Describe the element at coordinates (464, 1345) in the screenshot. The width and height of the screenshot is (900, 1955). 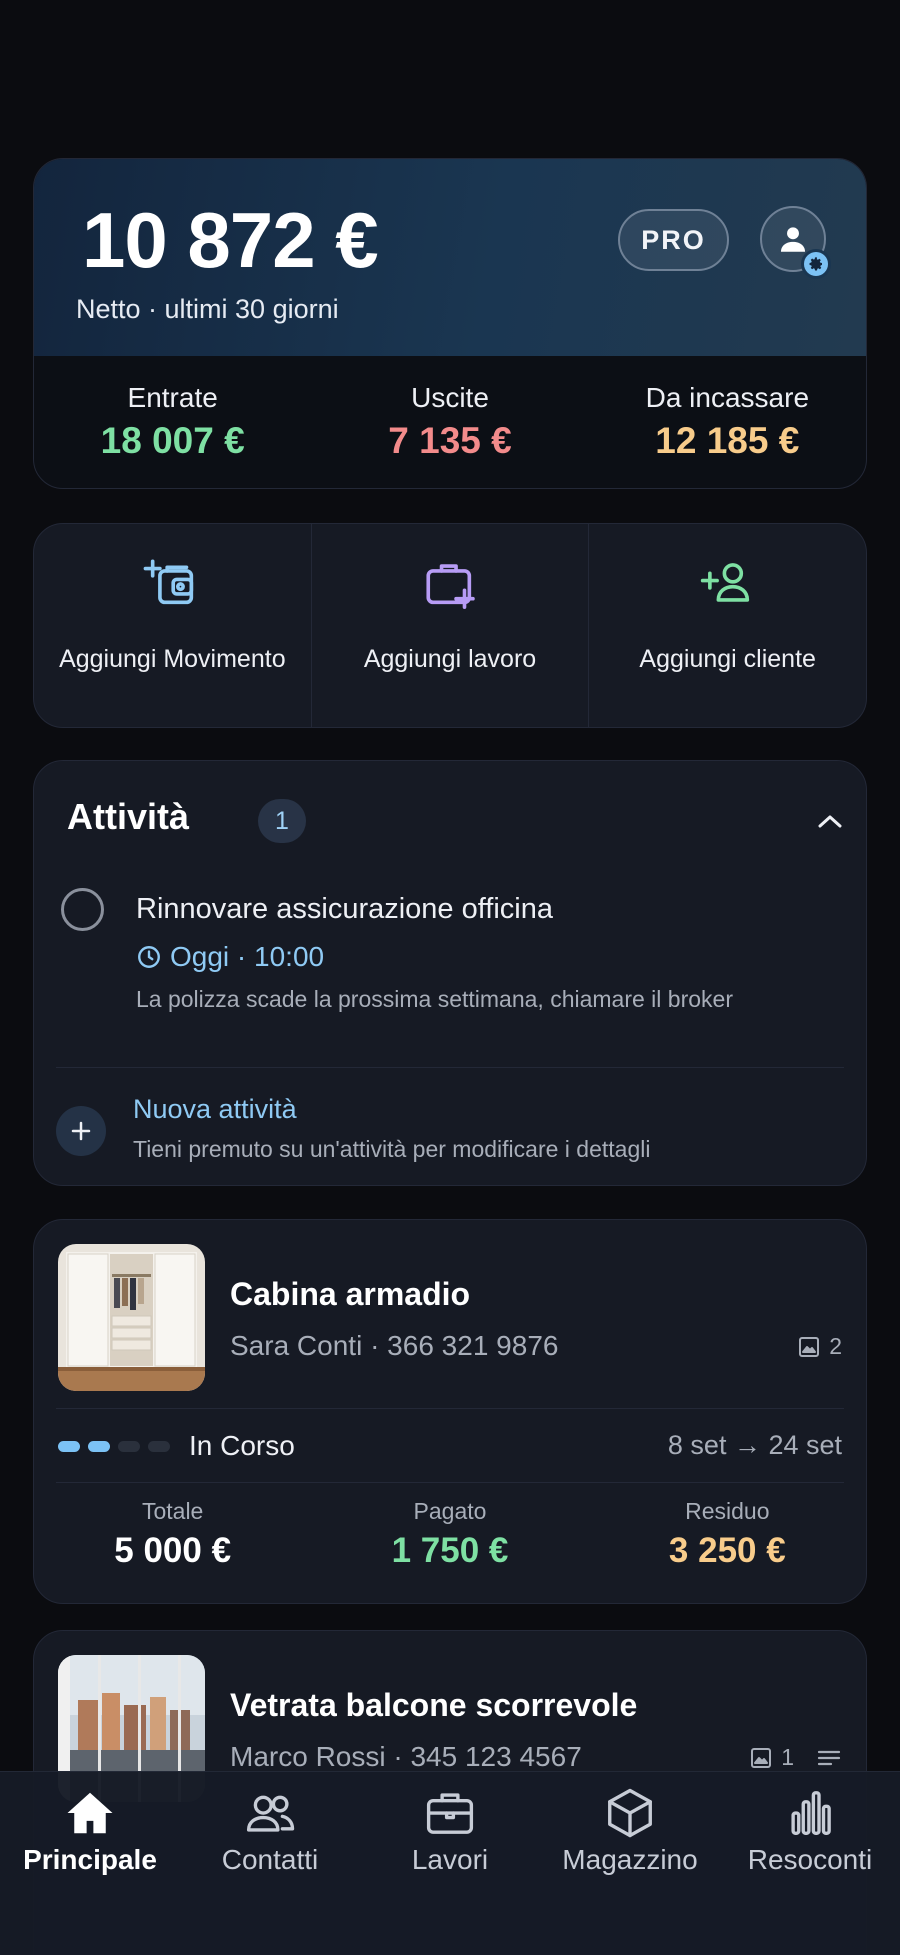
I see `client-phone: · 366 321 9876` at that location.